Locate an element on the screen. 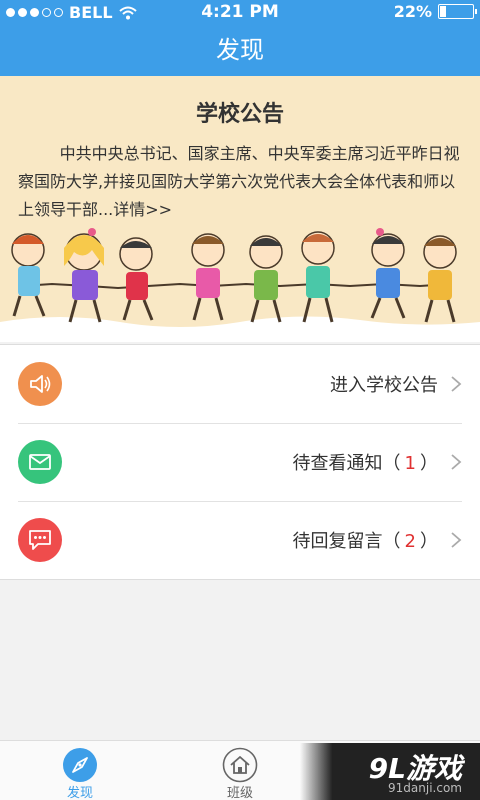 The image size is (480, 800). speaker-icon is located at coordinates (40, 384).